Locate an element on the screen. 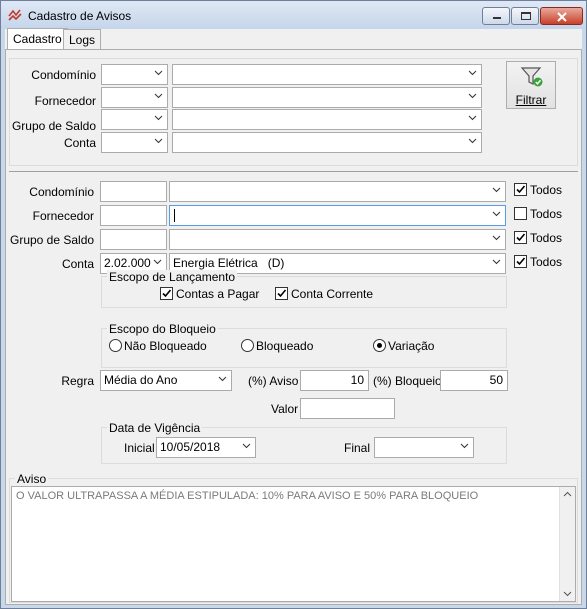 The image size is (587, 609). label-regra: Regra is located at coordinates (77, 381).